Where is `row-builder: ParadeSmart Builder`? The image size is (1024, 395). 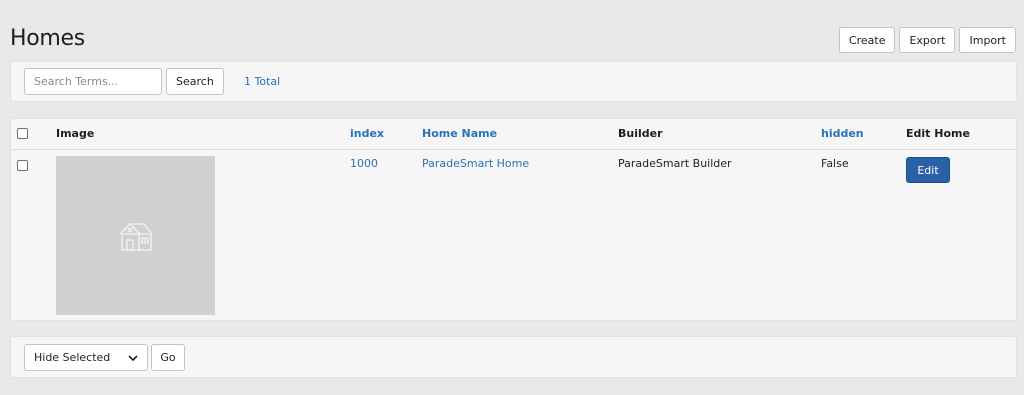 row-builder: ParadeSmart Builder is located at coordinates (675, 163).